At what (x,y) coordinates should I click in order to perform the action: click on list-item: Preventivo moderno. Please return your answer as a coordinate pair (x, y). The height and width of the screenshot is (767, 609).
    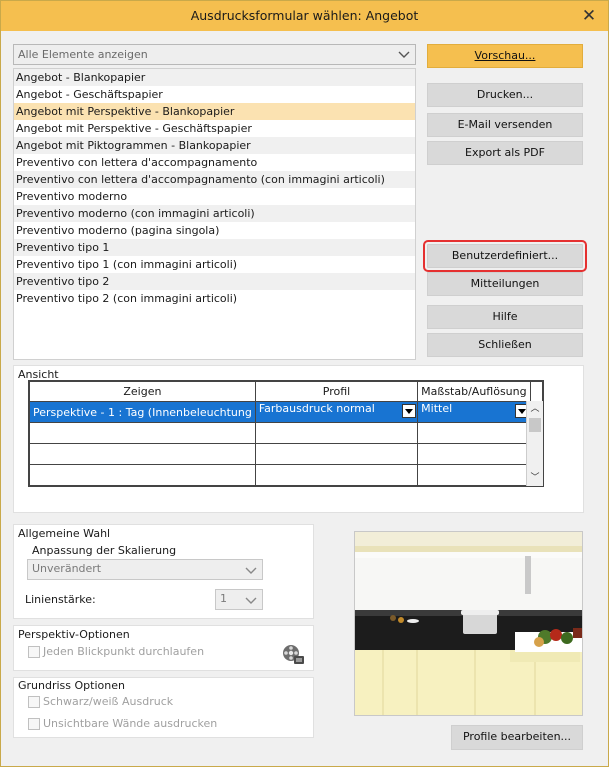
    Looking at the image, I should click on (214, 196).